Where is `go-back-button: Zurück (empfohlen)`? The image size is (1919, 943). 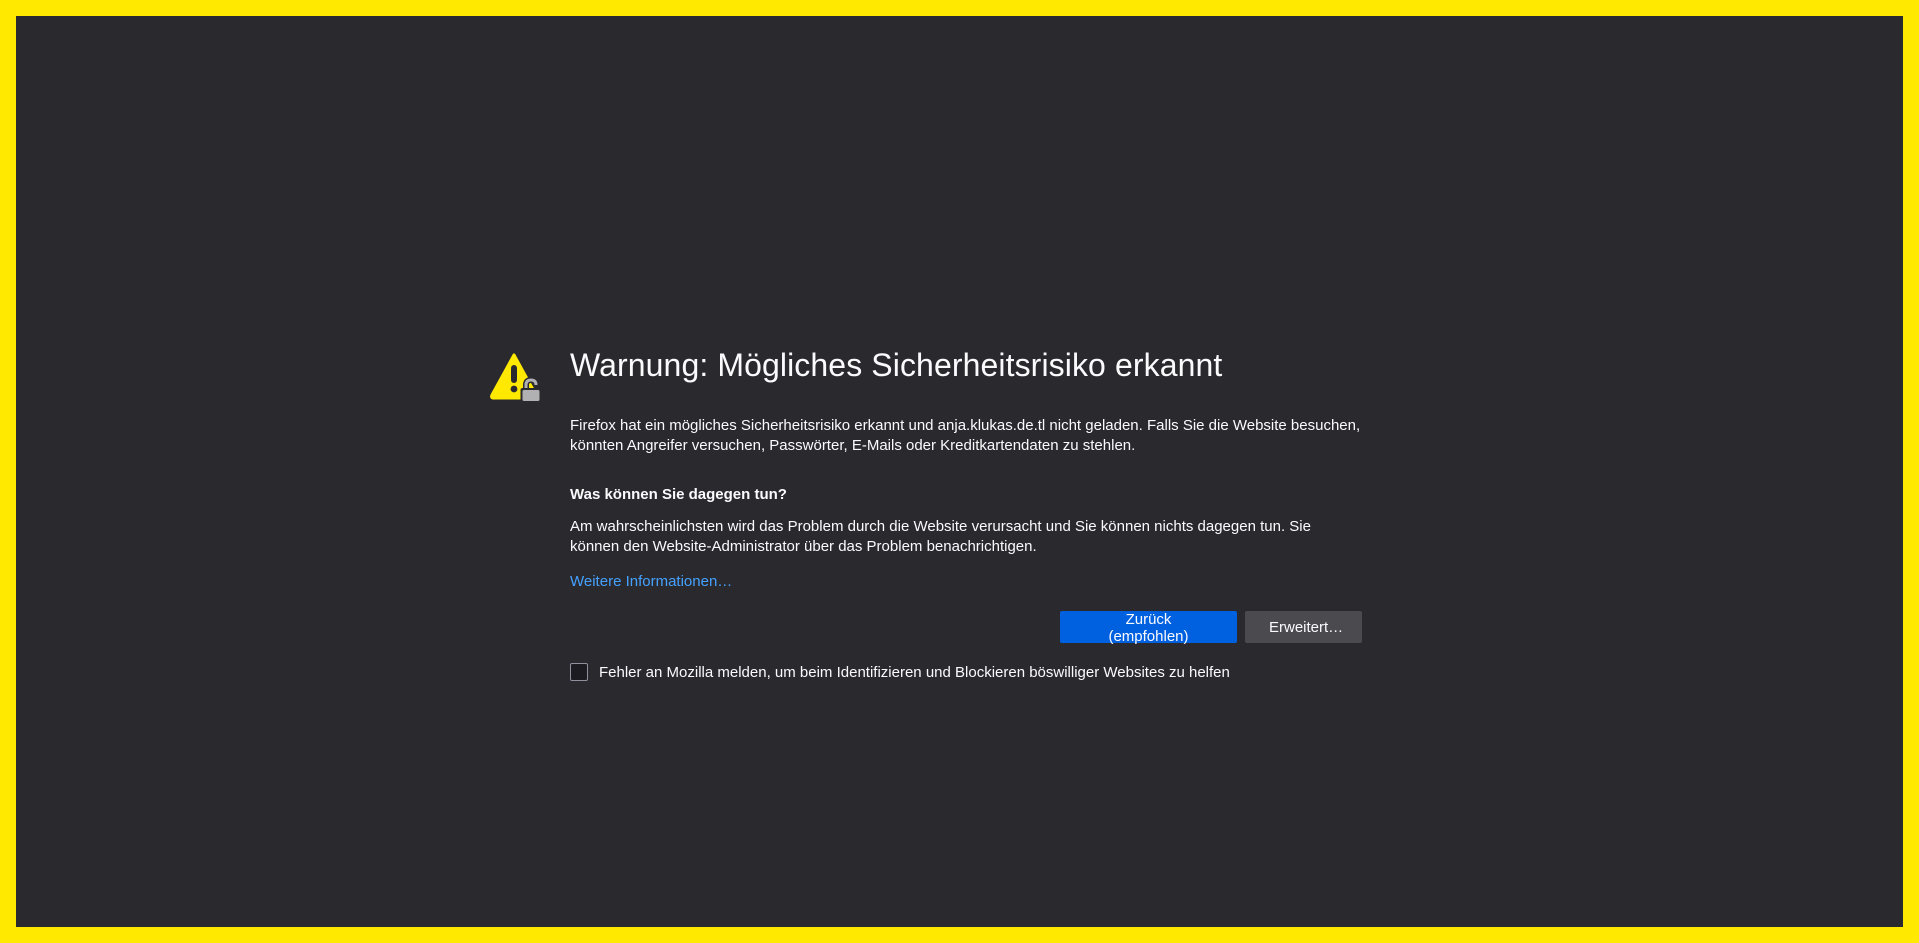 go-back-button: Zurück (empfohlen) is located at coordinates (1148, 628).